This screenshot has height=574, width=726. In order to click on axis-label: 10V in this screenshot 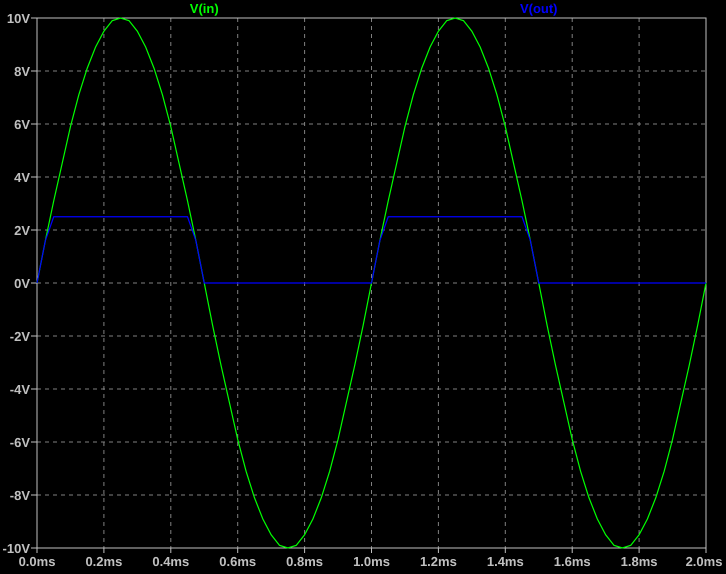, I will do `click(18, 18)`.